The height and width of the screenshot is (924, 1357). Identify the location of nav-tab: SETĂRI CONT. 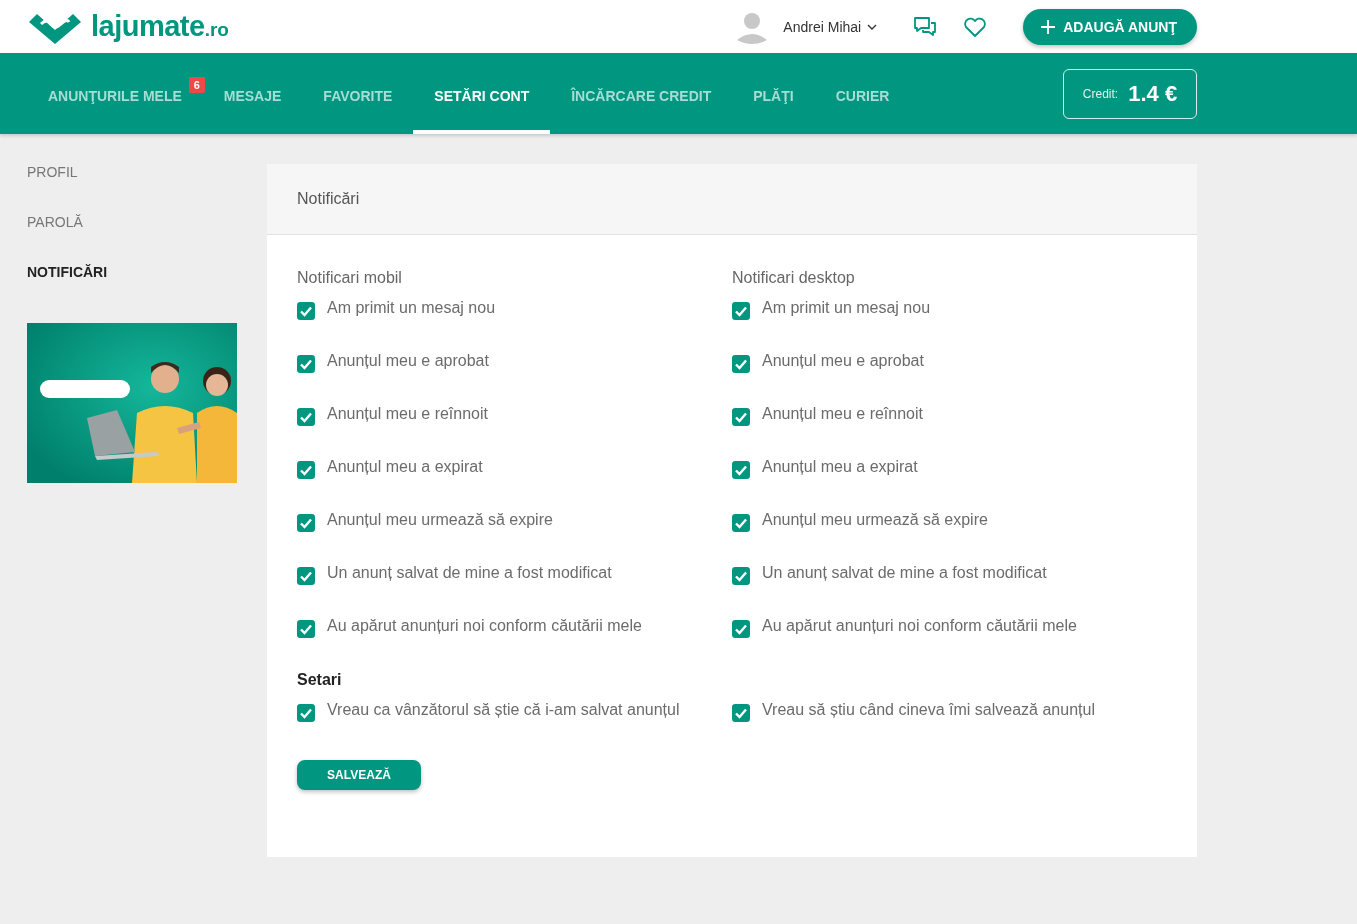
(482, 93).